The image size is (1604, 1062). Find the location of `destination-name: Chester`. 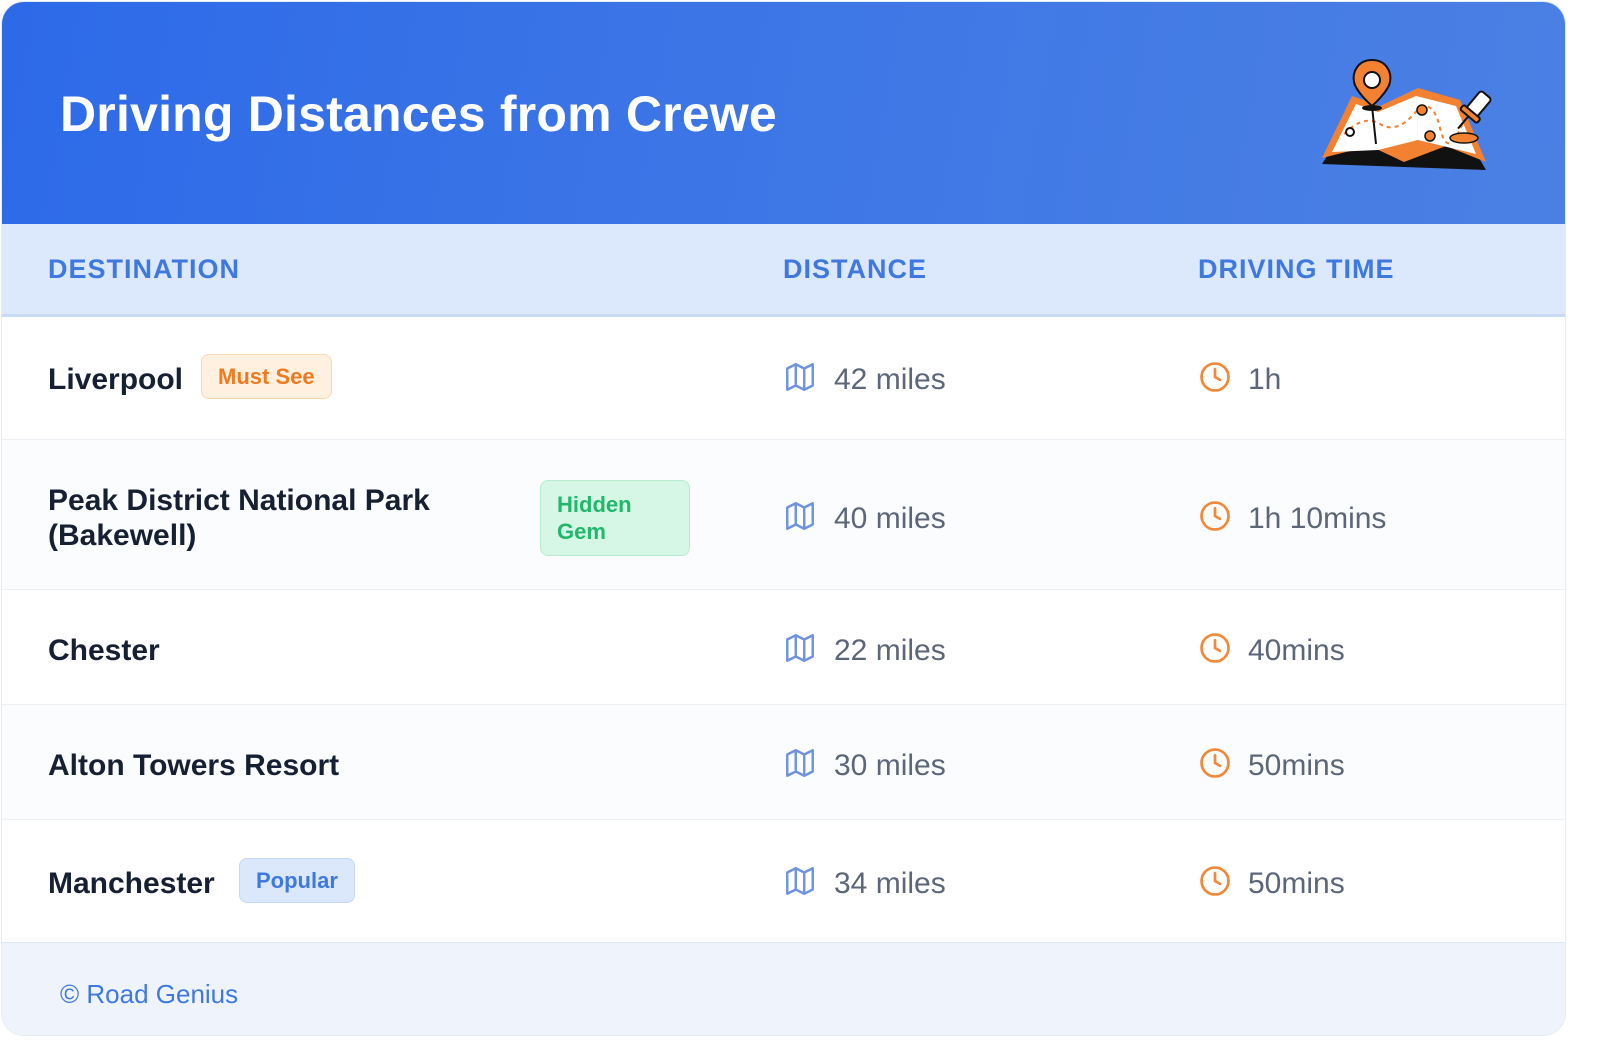

destination-name: Chester is located at coordinates (104, 650).